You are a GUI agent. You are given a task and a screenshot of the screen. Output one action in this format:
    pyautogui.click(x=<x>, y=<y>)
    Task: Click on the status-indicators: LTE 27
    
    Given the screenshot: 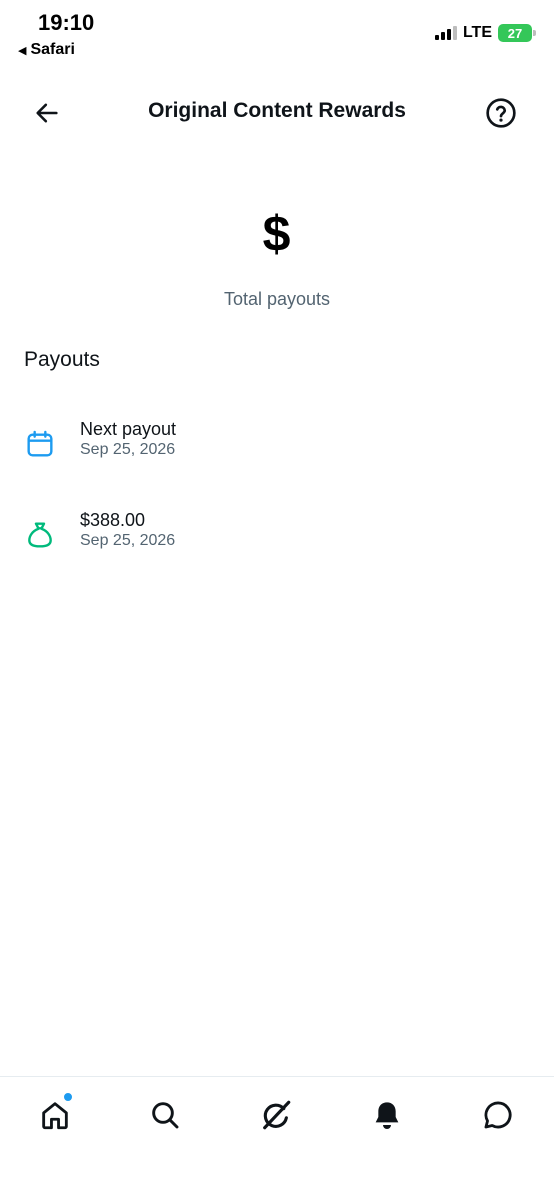 What is the action you would take?
    pyautogui.click(x=485, y=33)
    